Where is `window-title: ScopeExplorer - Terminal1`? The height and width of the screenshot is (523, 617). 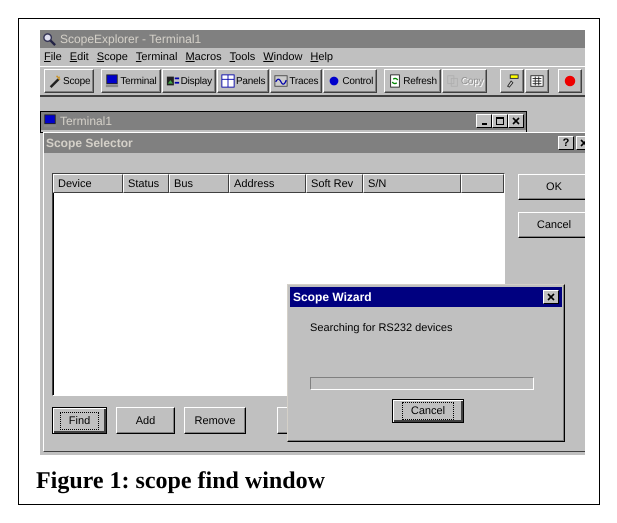
window-title: ScopeExplorer - Terminal1 is located at coordinates (131, 39).